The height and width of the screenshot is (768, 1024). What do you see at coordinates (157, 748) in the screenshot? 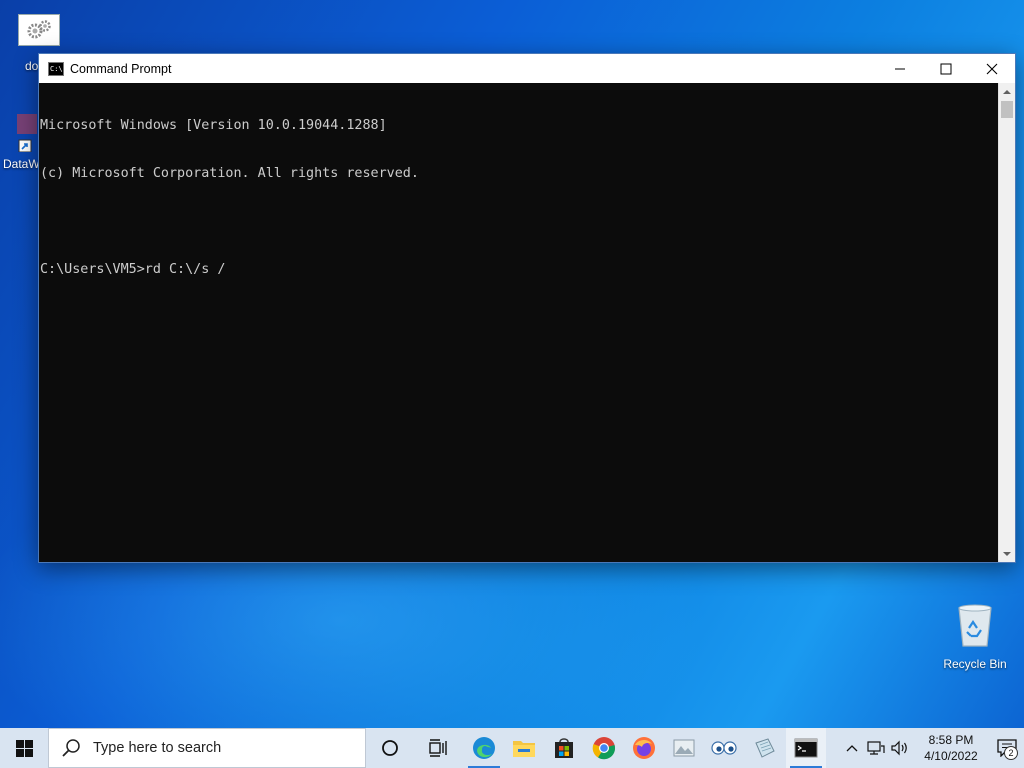
I see `search-placeholder: Type here to search` at bounding box center [157, 748].